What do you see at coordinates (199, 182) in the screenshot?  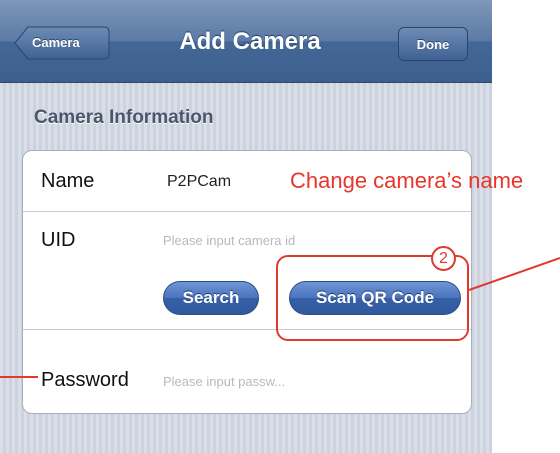 I see `name-field: P2PCam` at bounding box center [199, 182].